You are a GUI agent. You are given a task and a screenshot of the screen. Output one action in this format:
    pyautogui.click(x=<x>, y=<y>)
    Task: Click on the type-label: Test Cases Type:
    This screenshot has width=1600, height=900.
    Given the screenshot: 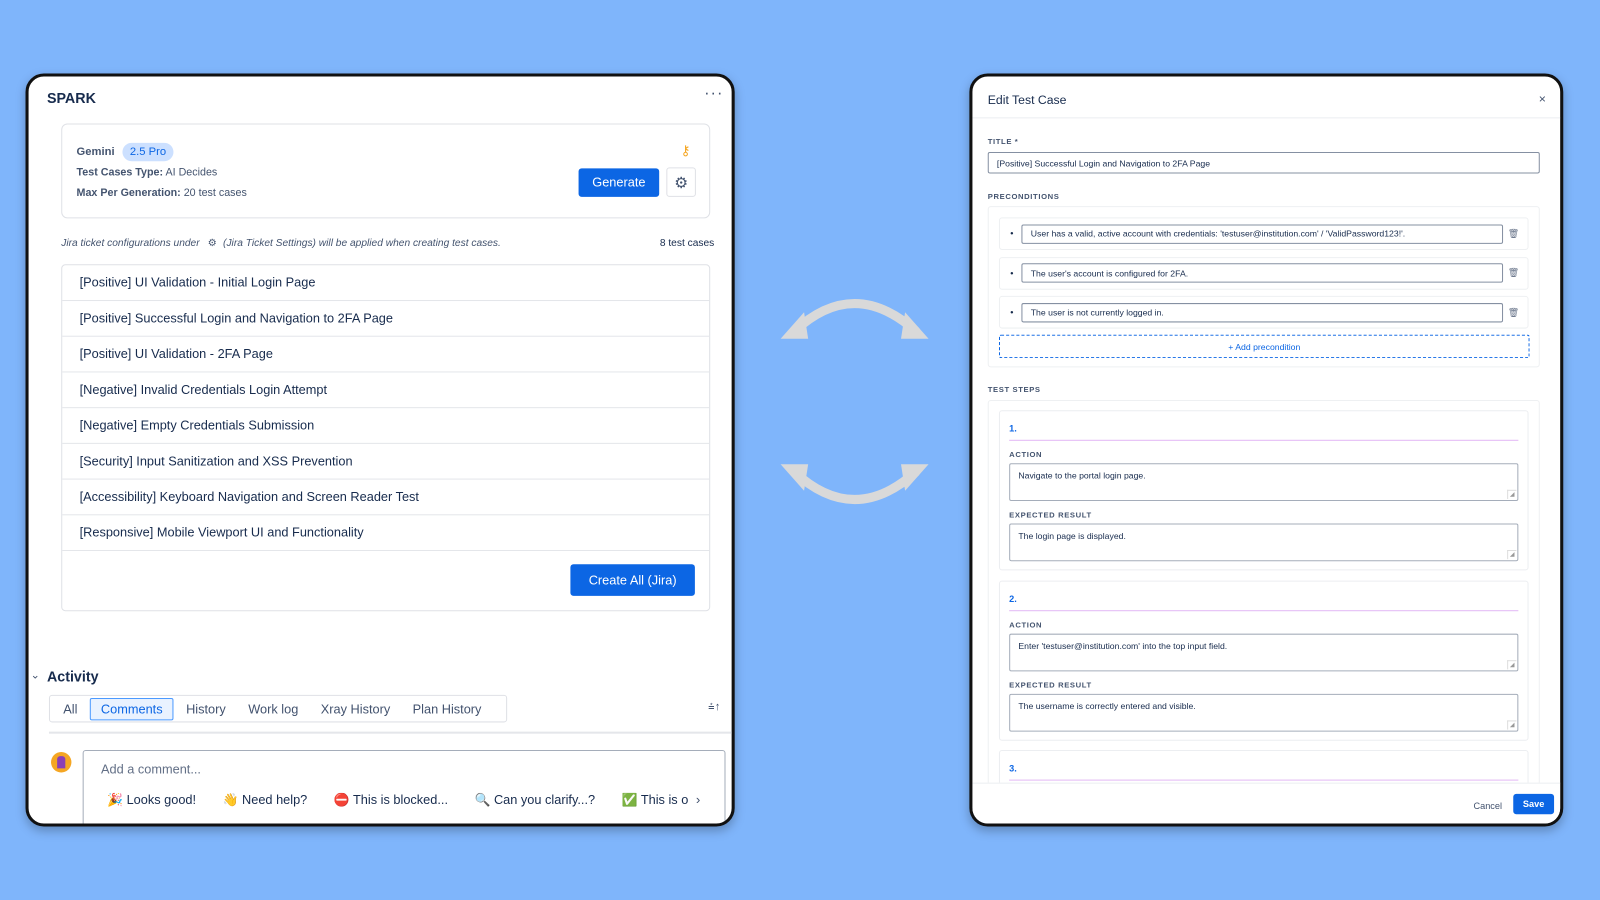 What is the action you would take?
    pyautogui.click(x=120, y=172)
    